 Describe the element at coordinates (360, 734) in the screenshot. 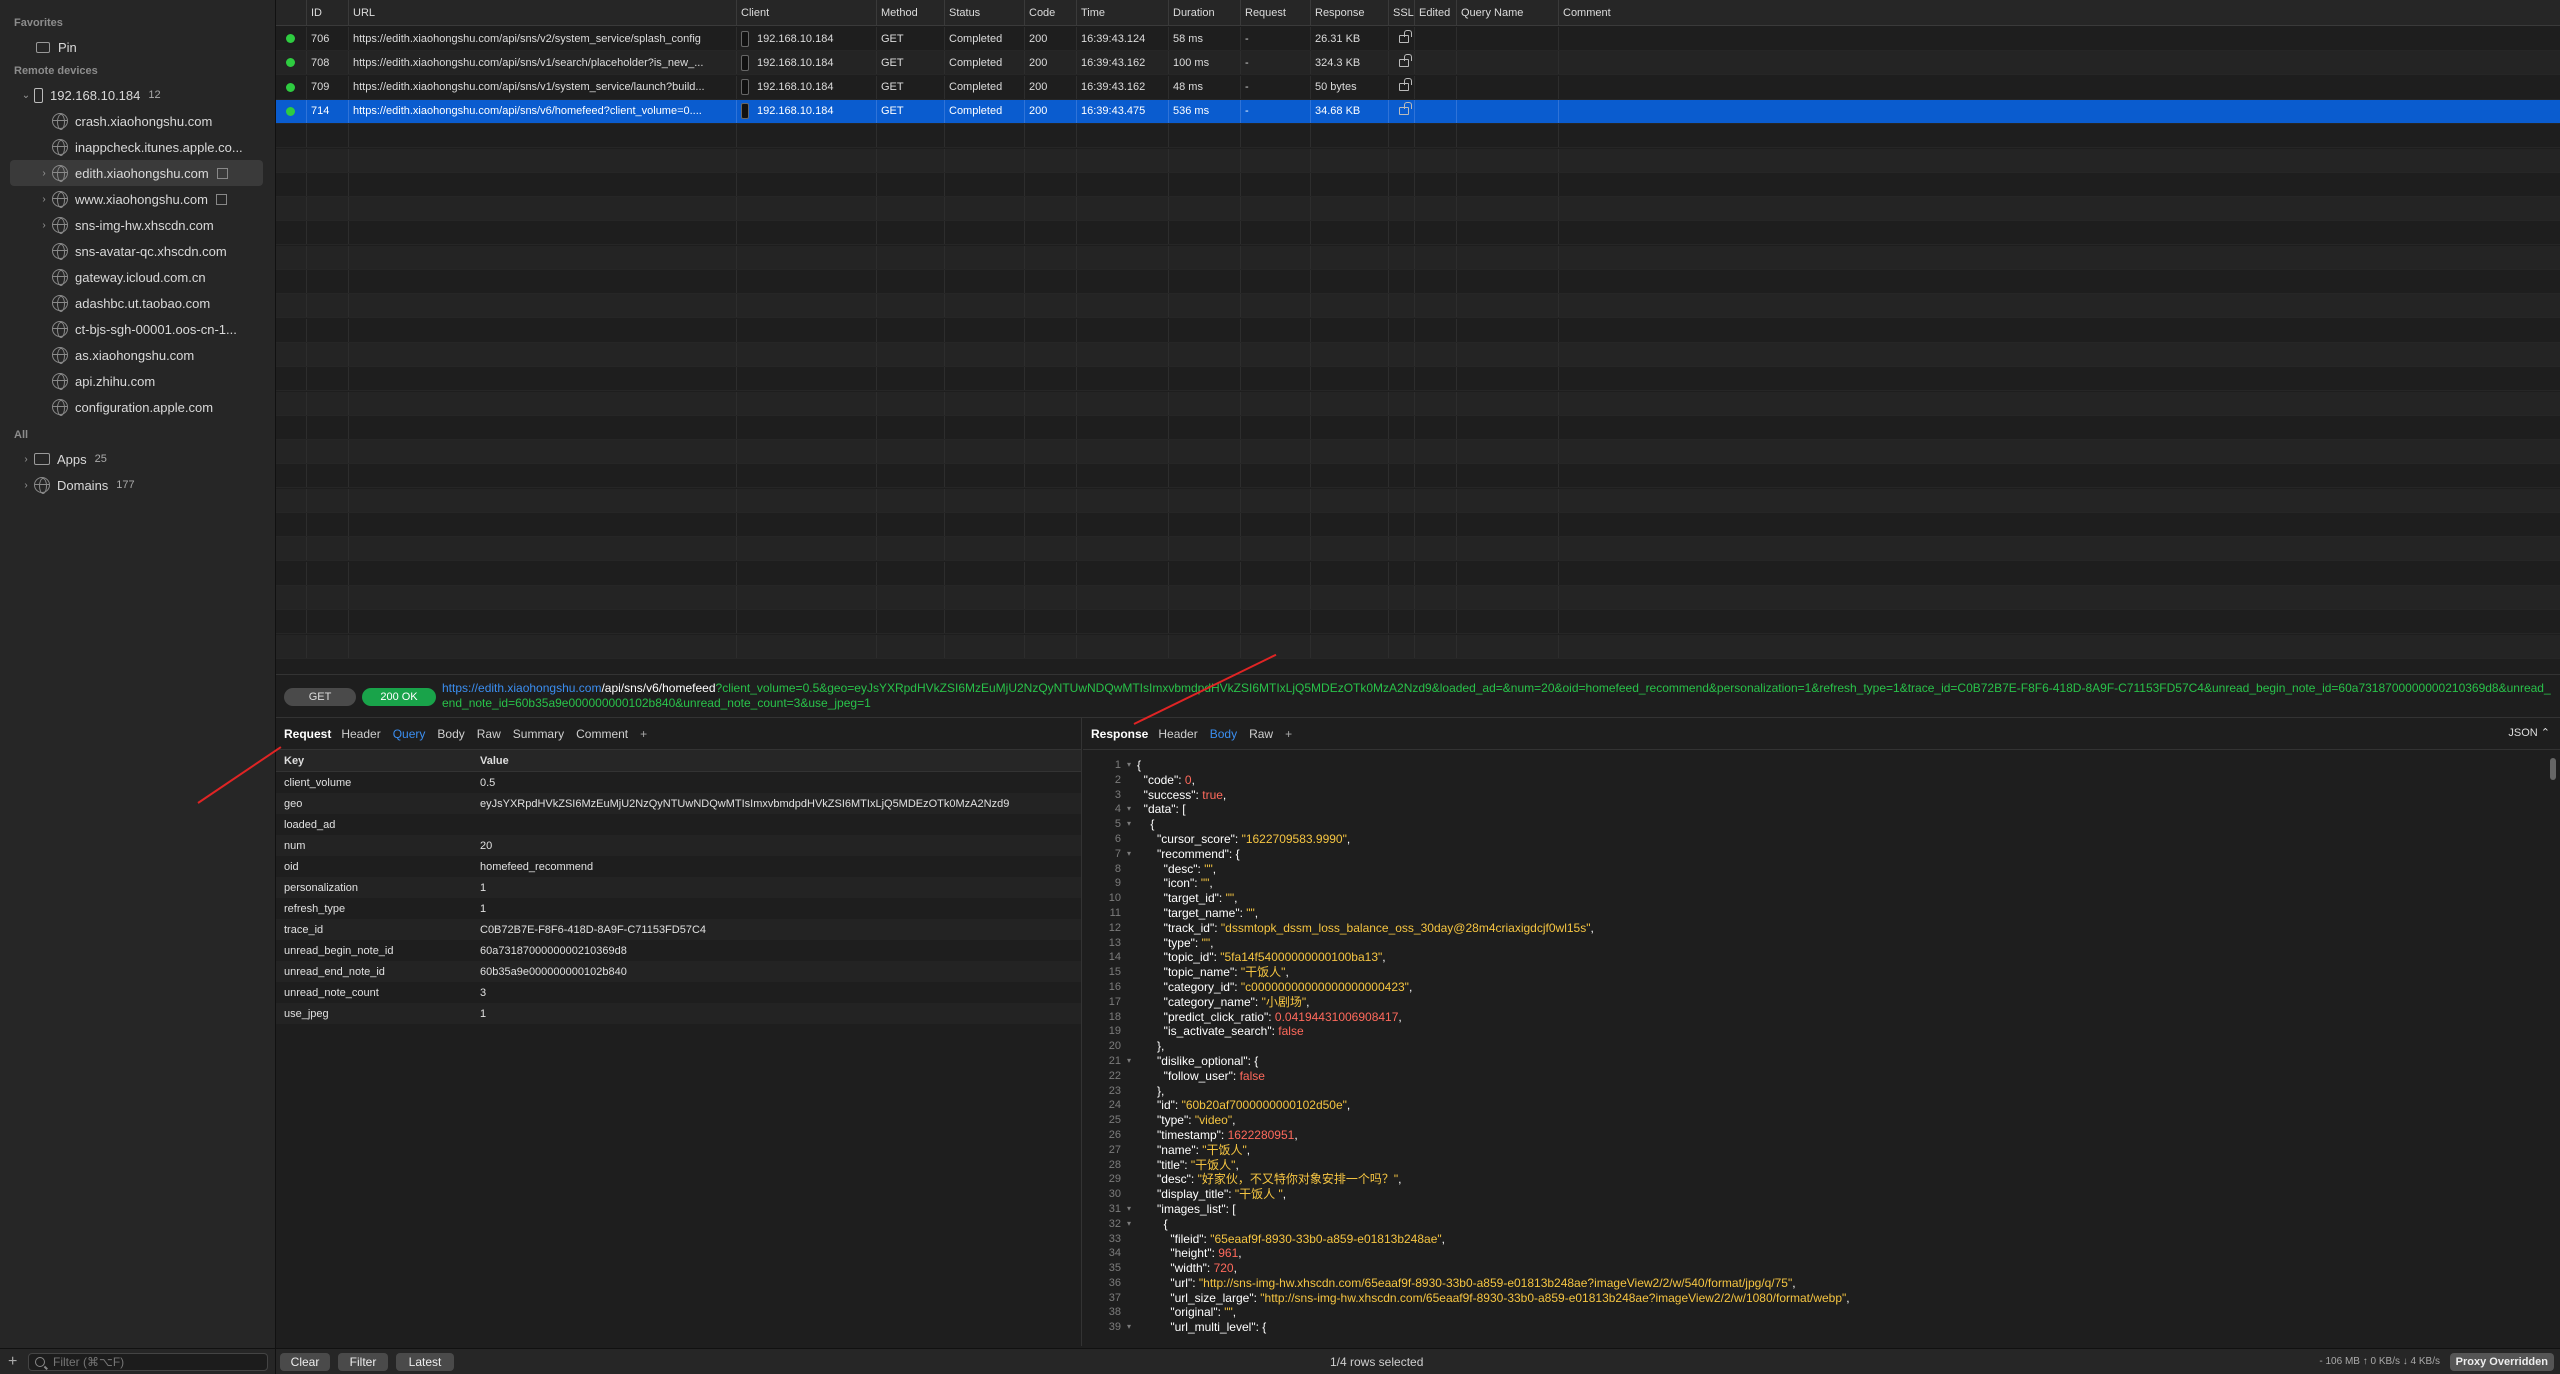

I see `tab-request-header: Header` at that location.